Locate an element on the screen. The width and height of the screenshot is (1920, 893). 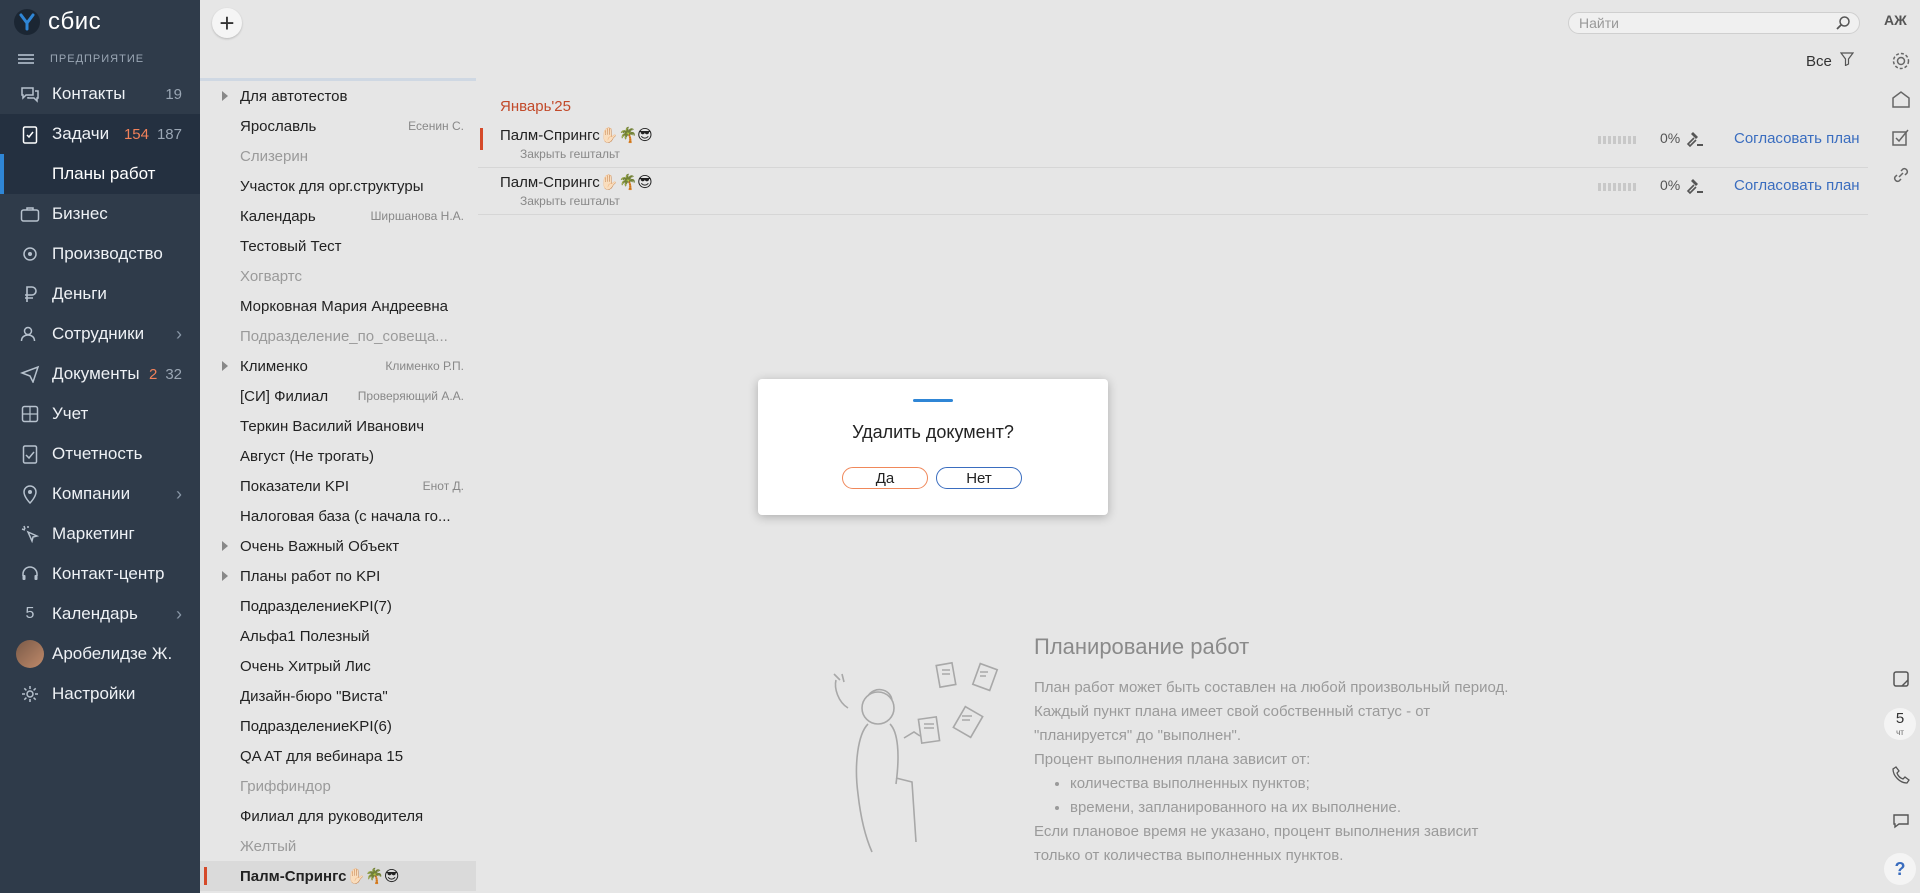
list-item: Участок для орг.структуры is located at coordinates (338, 186).